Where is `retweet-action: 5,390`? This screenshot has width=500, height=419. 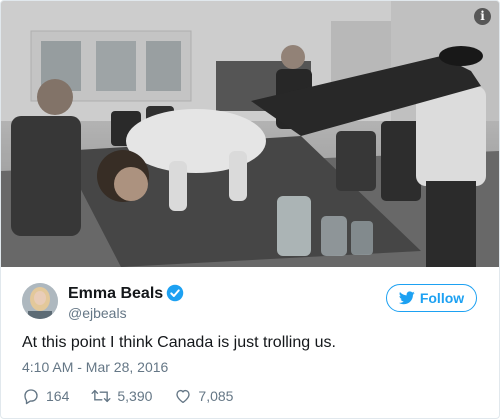 retweet-action: 5,390 is located at coordinates (121, 396).